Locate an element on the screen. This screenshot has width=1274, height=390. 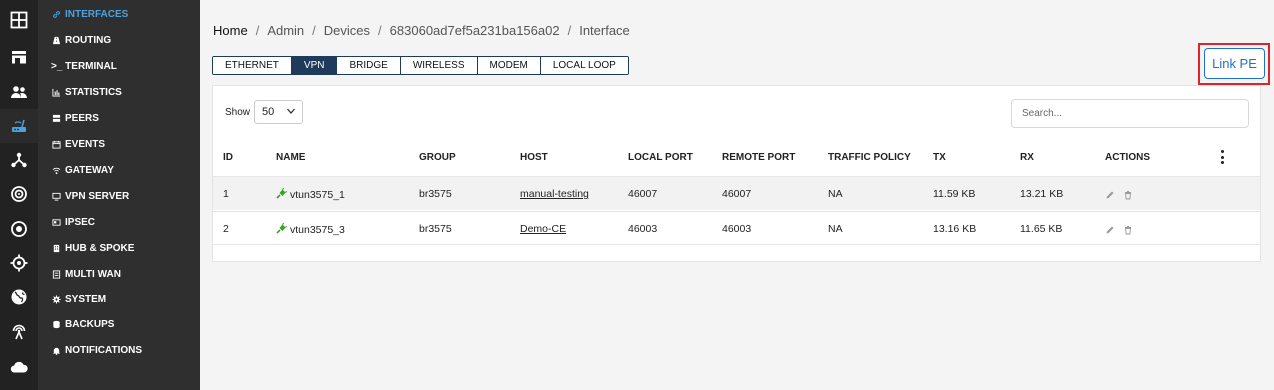
breadcrumb-home: Home is located at coordinates (230, 30).